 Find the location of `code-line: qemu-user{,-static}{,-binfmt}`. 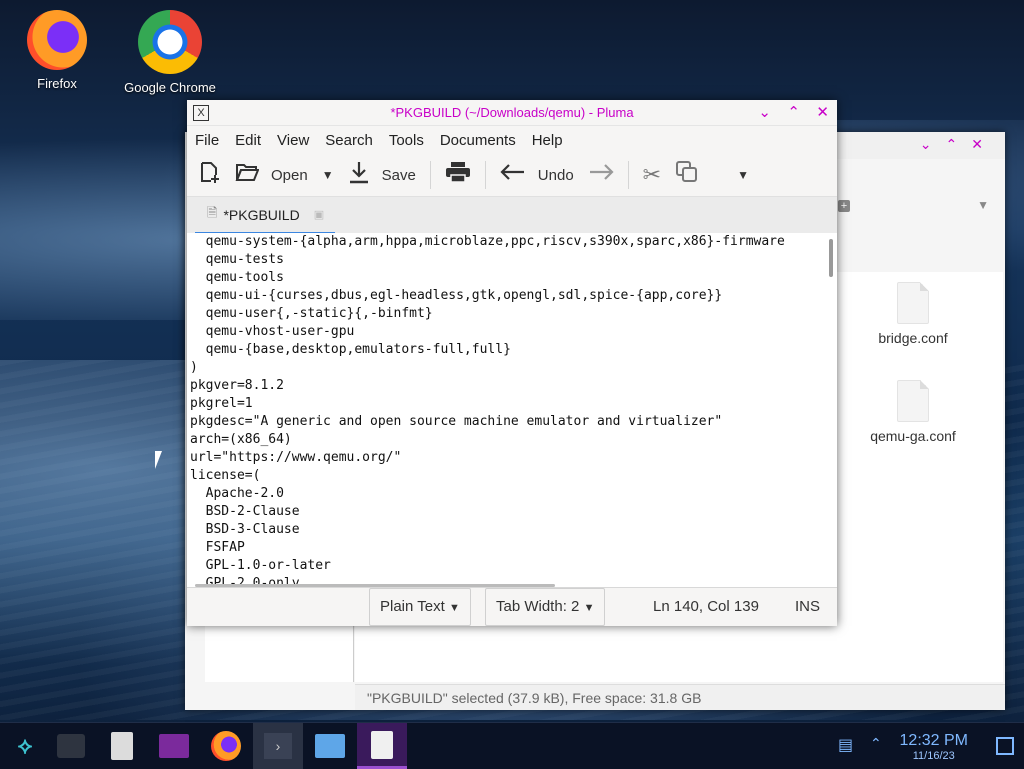

code-line: qemu-user{,-static}{,-binfmt} is located at coordinates (311, 313).